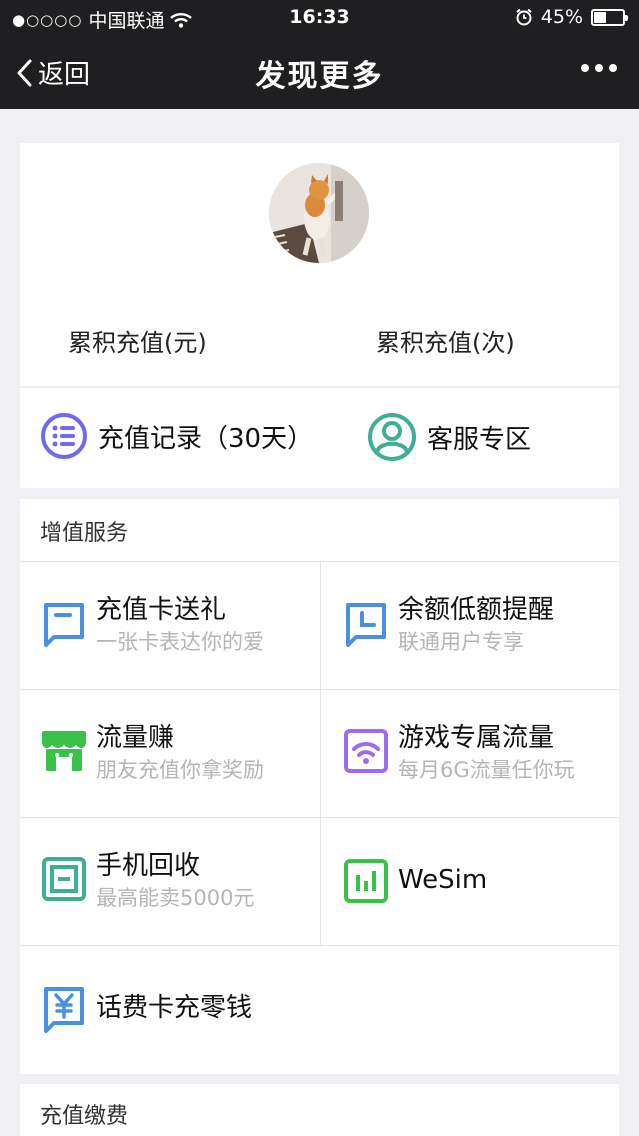  Describe the element at coordinates (135, 738) in the screenshot. I see `tile-title: 流量赚` at that location.